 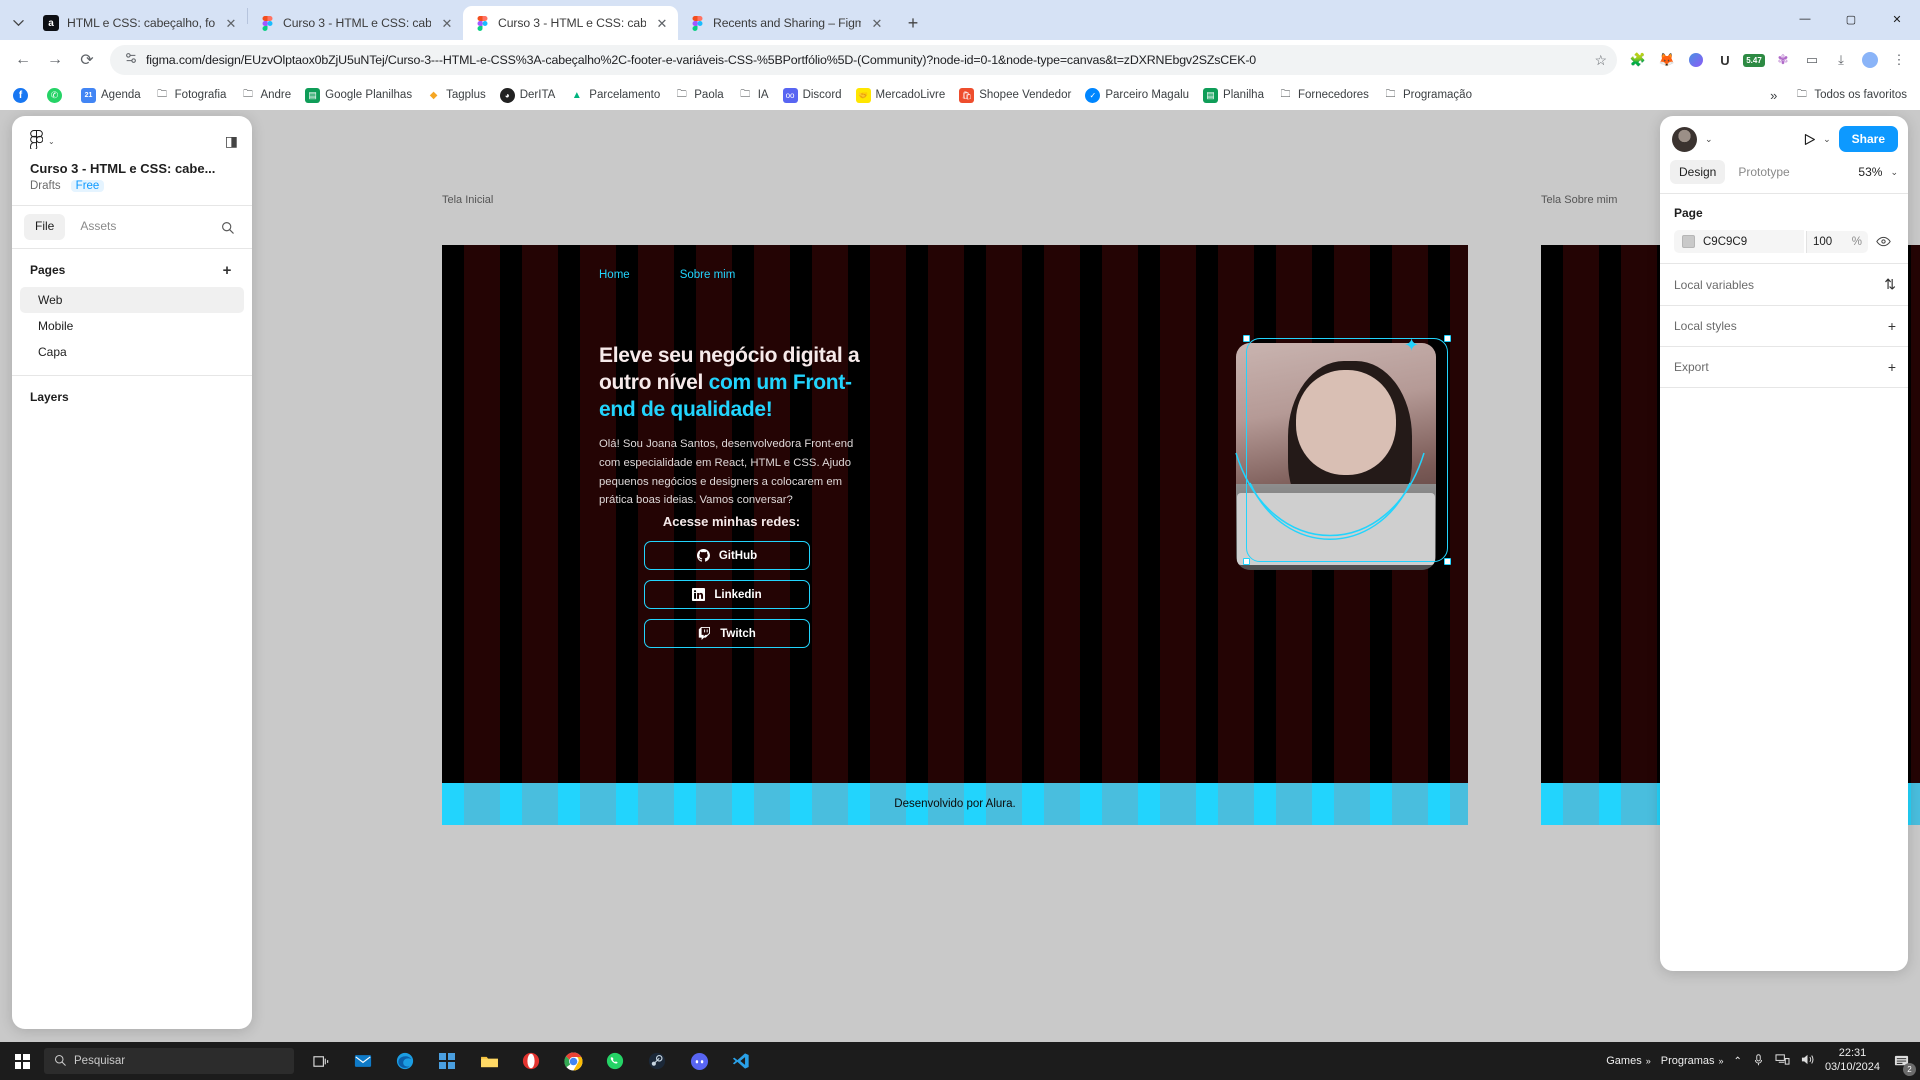 I want to click on bookmark-item: 🗀 Paola, so click(x=698, y=95).